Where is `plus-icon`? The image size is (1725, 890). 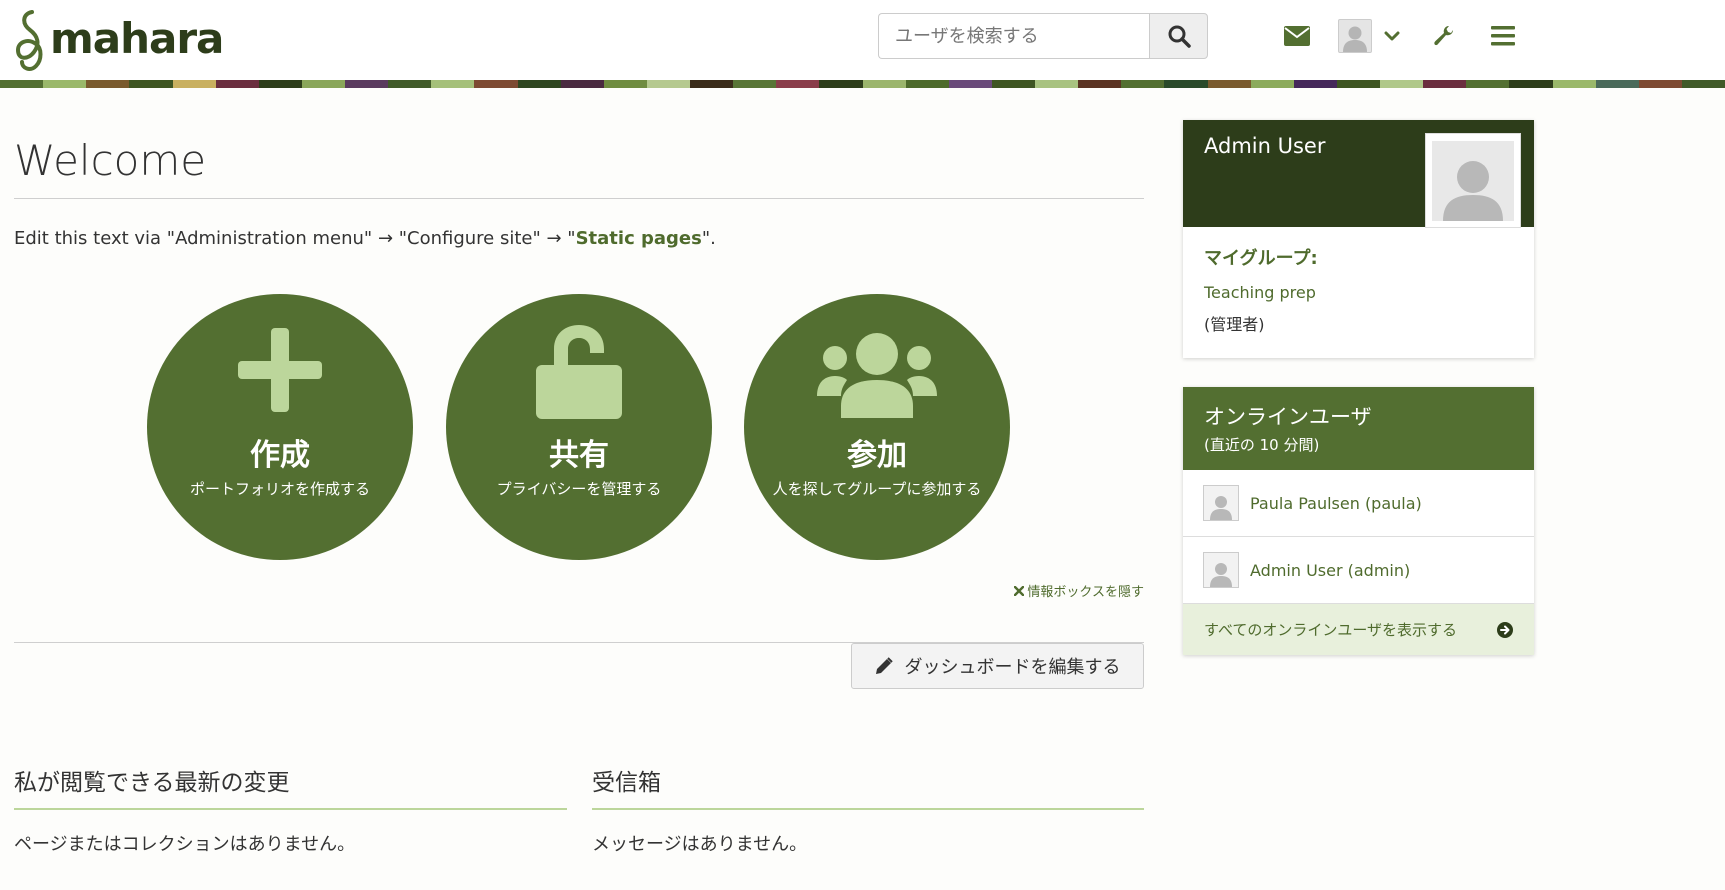 plus-icon is located at coordinates (280, 370).